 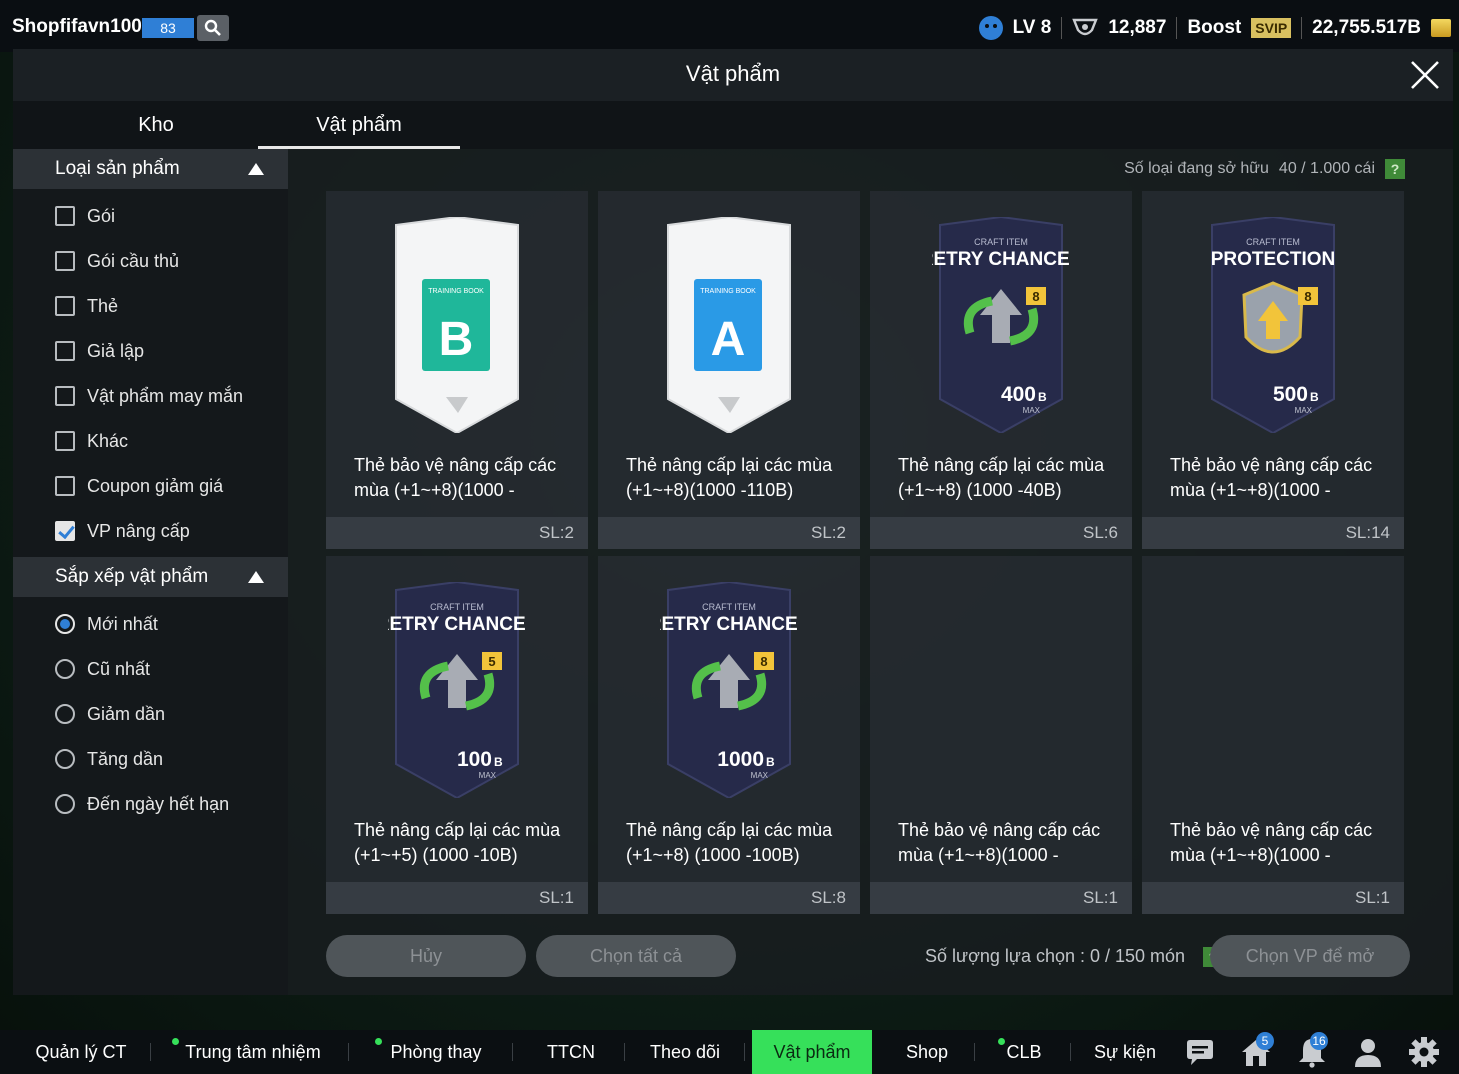 What do you see at coordinates (106, 624) in the screenshot?
I see `sort-moi-nhat: Mới nhất` at bounding box center [106, 624].